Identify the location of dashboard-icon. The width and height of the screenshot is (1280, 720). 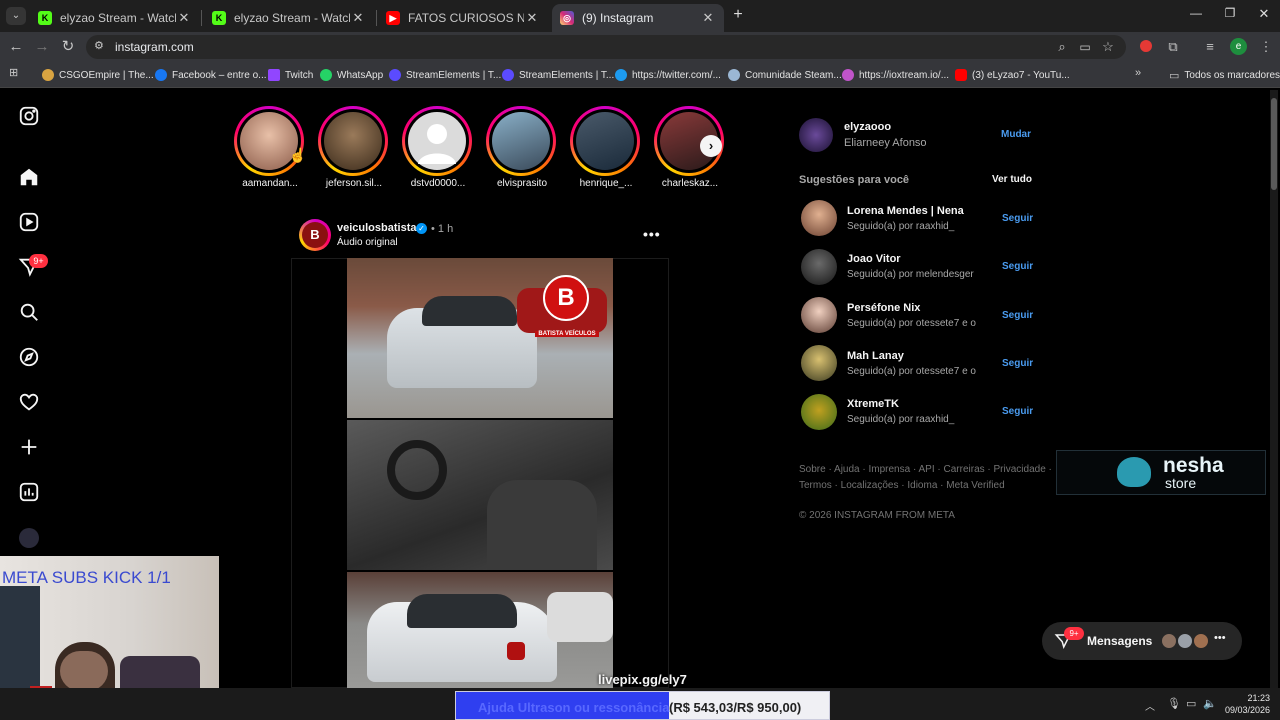
(29, 493).